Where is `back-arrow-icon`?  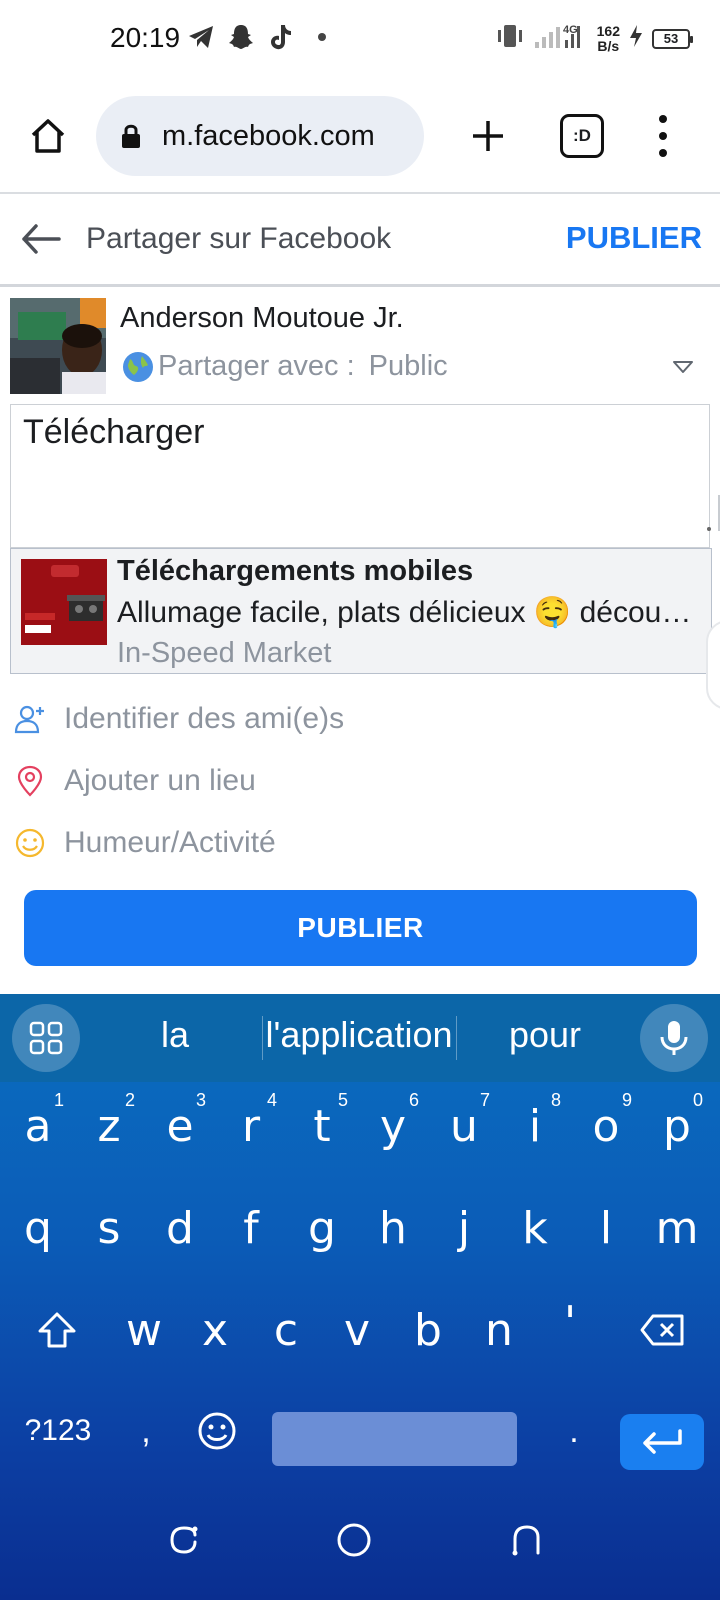 back-arrow-icon is located at coordinates (41, 239).